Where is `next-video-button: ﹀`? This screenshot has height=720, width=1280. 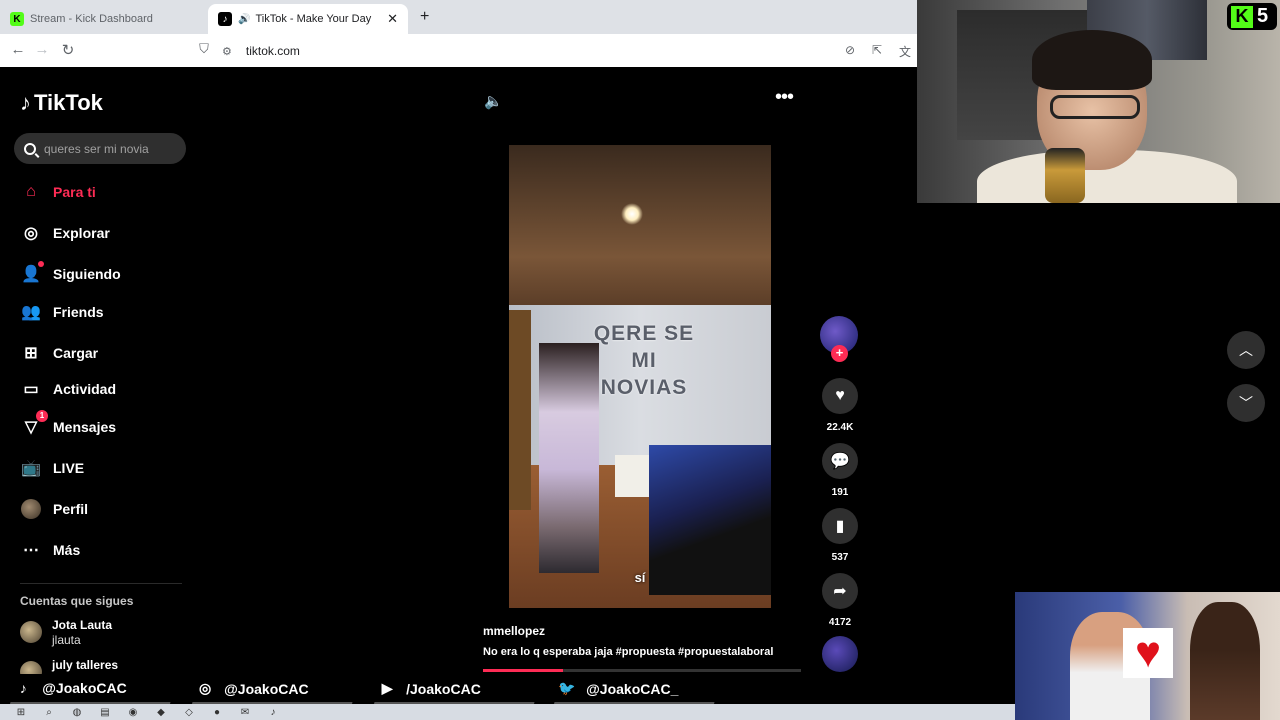
next-video-button: ﹀ is located at coordinates (1246, 403).